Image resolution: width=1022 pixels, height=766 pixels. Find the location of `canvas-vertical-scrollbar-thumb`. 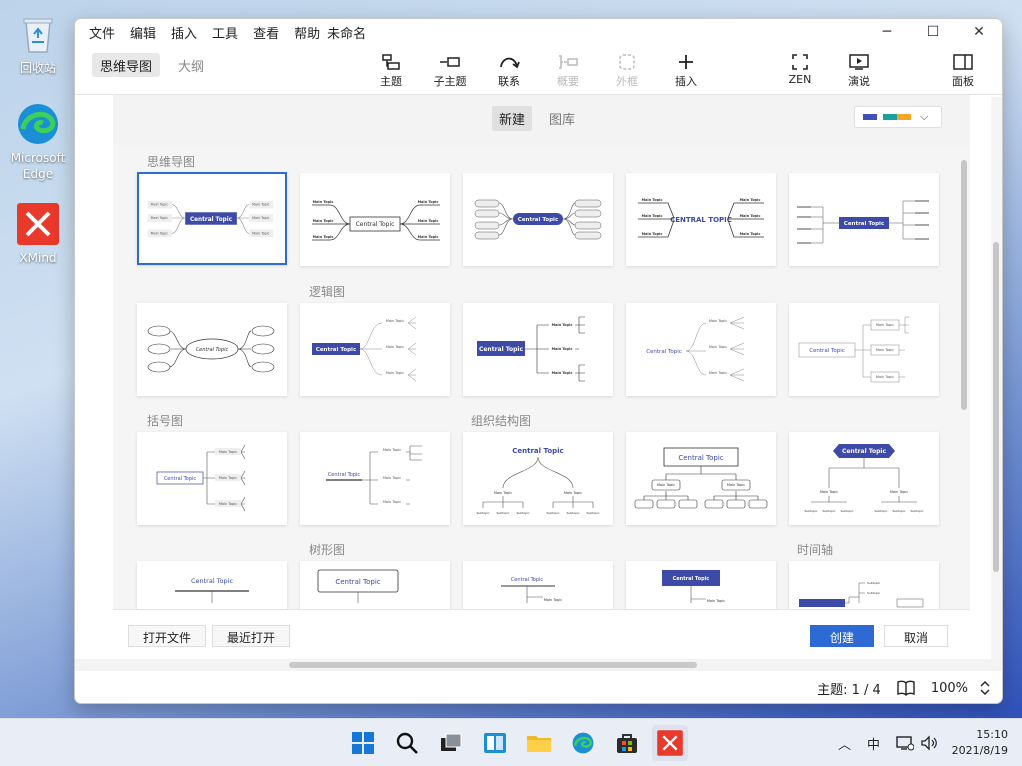

canvas-vertical-scrollbar-thumb is located at coordinates (996, 407).